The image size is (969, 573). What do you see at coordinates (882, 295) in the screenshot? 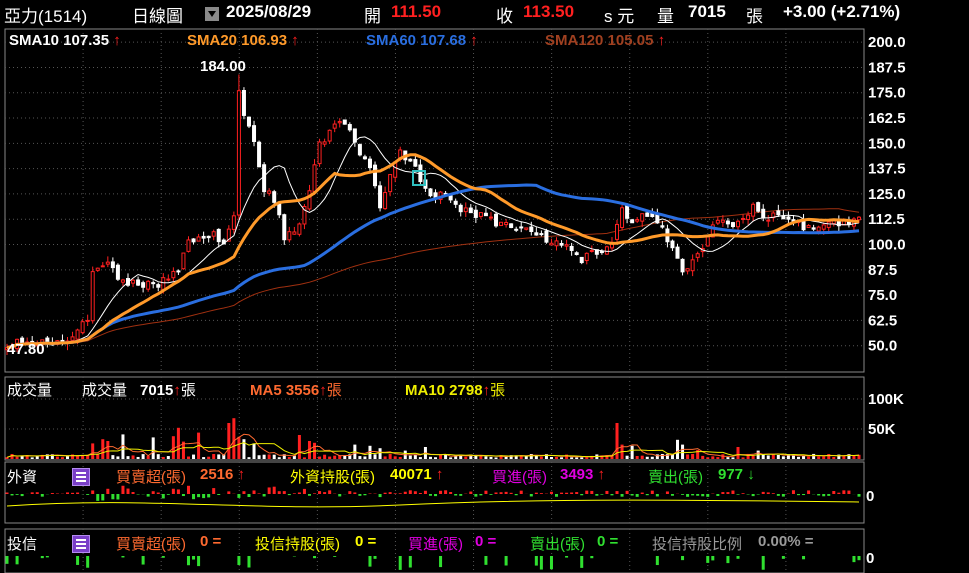
I see `price-tick-label: 75.0` at bounding box center [882, 295].